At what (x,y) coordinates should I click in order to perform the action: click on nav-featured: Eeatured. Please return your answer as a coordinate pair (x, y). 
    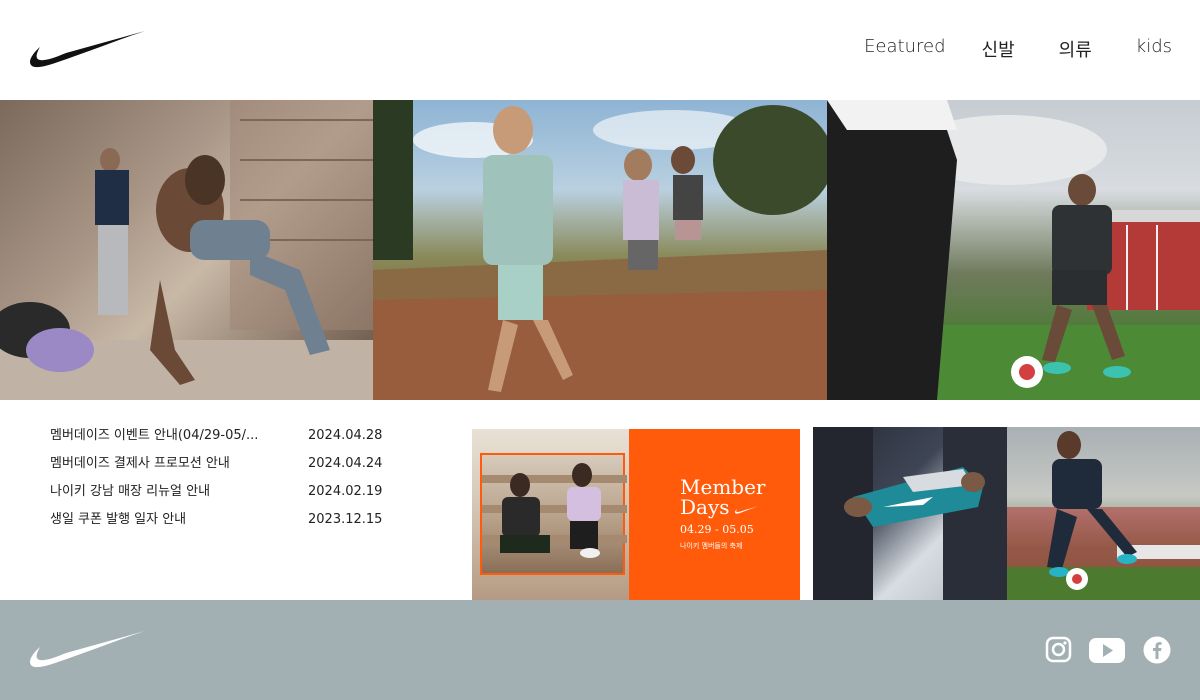
    Looking at the image, I should click on (904, 49).